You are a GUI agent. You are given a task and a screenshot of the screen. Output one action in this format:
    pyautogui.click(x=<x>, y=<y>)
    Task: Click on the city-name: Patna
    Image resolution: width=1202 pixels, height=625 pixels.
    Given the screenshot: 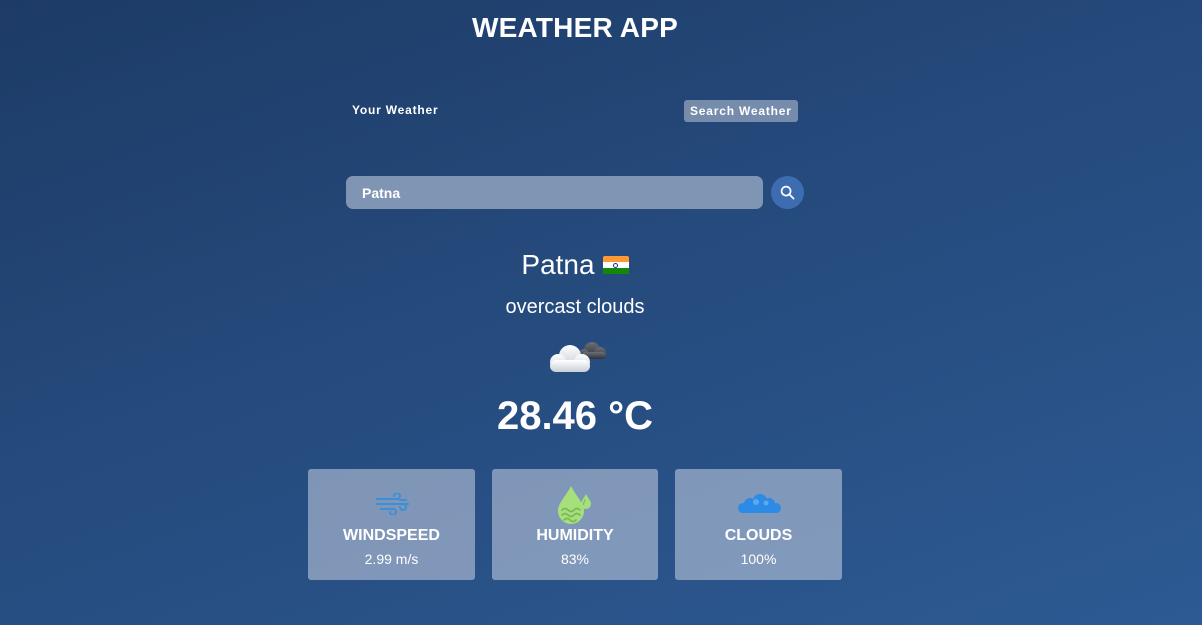 What is the action you would take?
    pyautogui.click(x=558, y=264)
    